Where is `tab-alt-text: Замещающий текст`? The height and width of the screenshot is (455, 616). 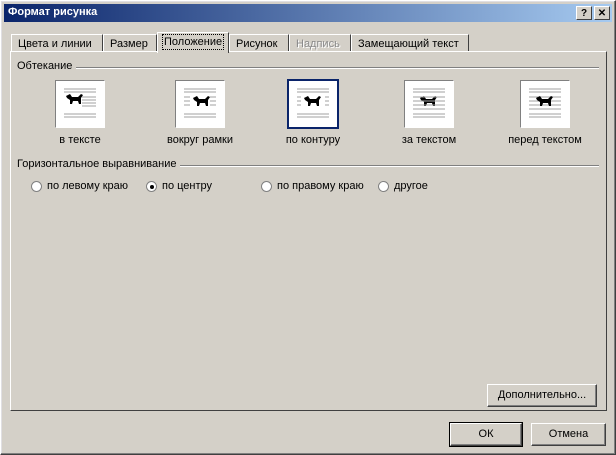
tab-alt-text: Замещающий текст is located at coordinates (410, 43).